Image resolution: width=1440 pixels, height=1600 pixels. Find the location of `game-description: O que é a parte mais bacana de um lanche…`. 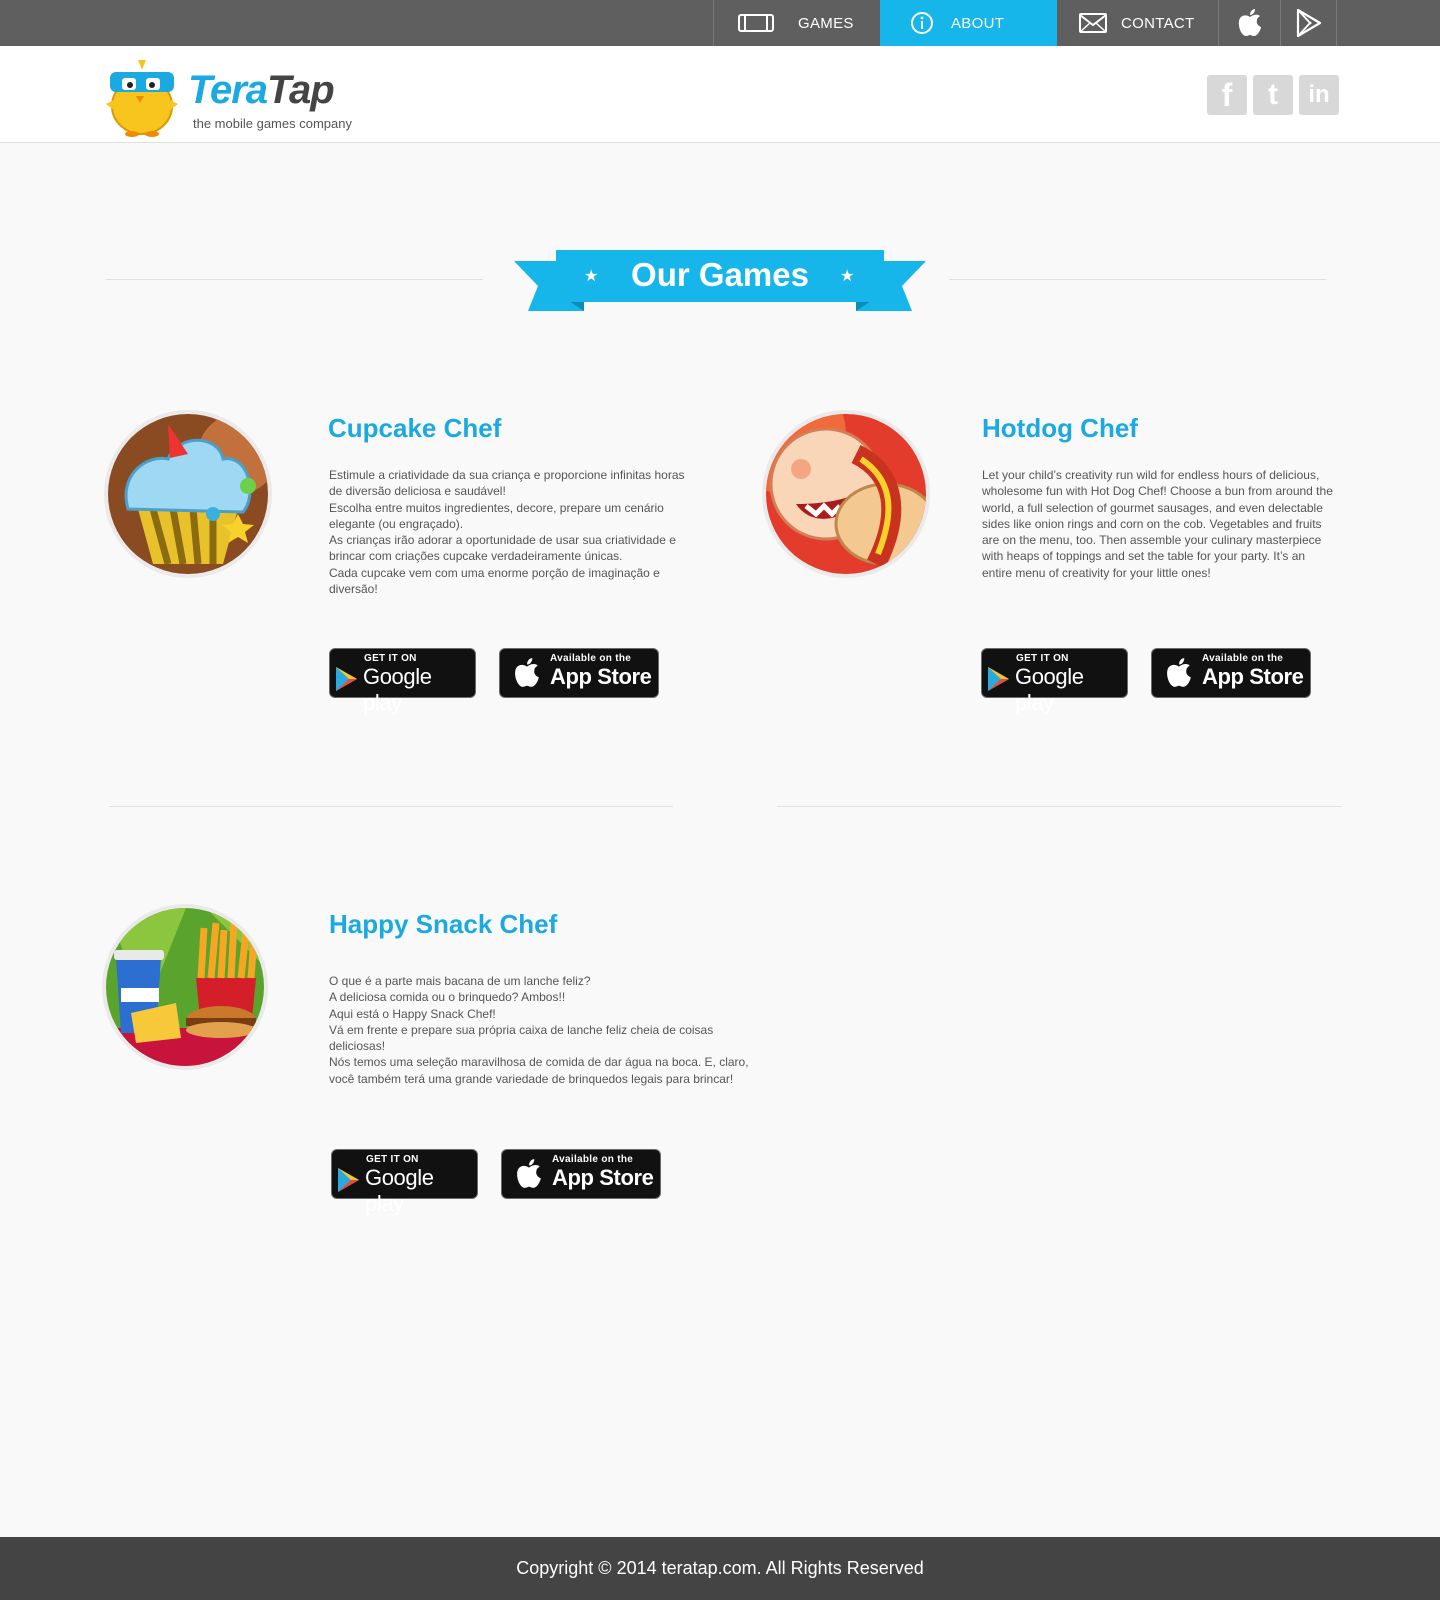

game-description: O que é a parte mais bacana de um lanche… is located at coordinates (539, 1030).